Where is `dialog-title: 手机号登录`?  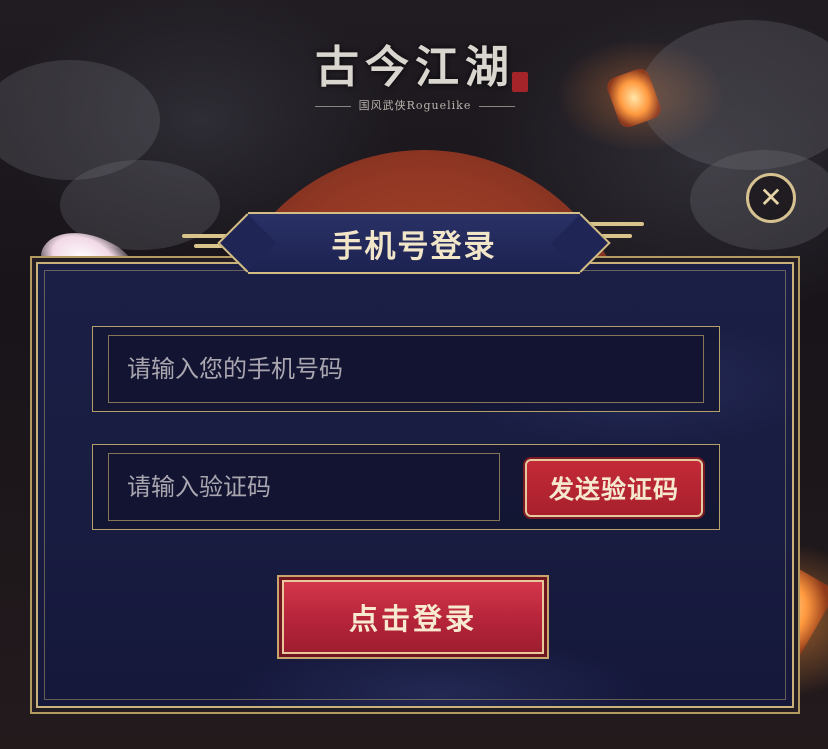 dialog-title: 手机号登录 is located at coordinates (414, 246).